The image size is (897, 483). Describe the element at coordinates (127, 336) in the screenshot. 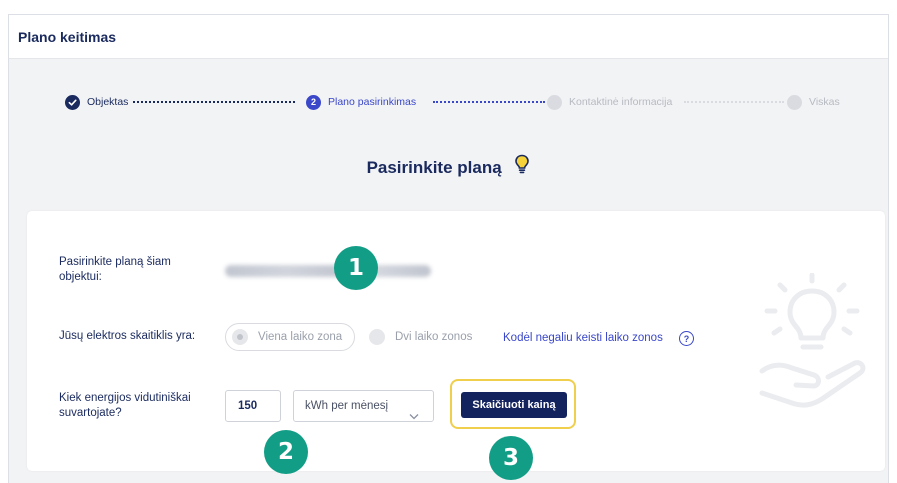

I see `meter-type-label: Jūsų elektros skaitiklis yra:` at that location.